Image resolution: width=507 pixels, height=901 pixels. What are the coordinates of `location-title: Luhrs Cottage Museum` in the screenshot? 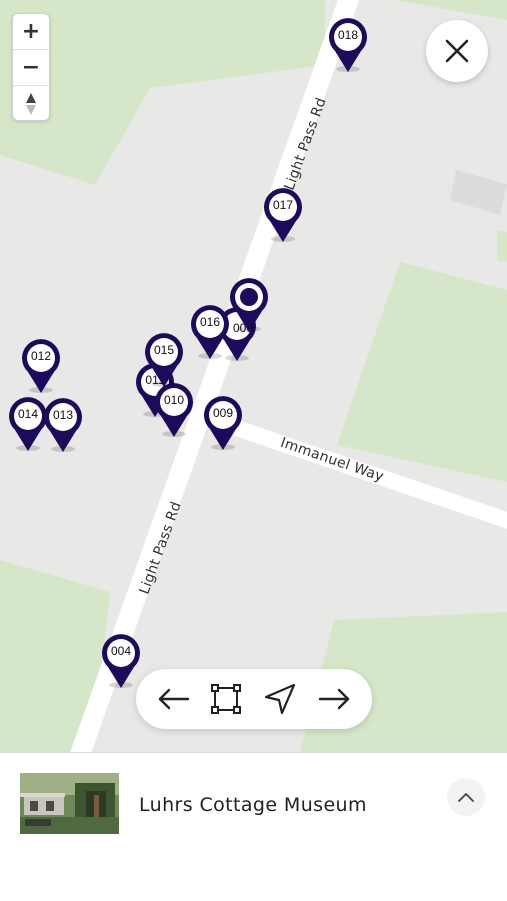 It's located at (253, 805).